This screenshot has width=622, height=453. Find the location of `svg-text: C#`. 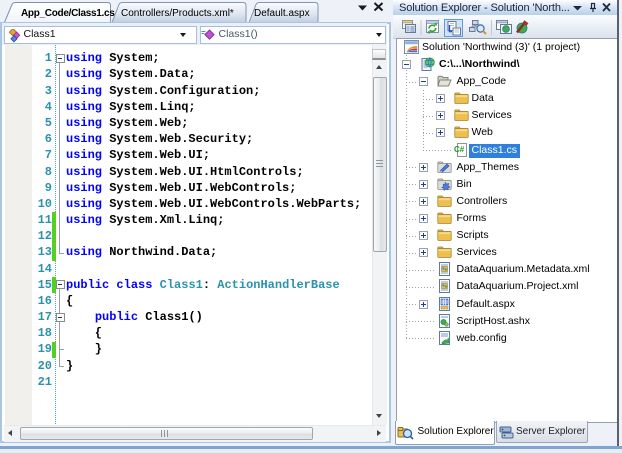

svg-text: C# is located at coordinates (459, 149).